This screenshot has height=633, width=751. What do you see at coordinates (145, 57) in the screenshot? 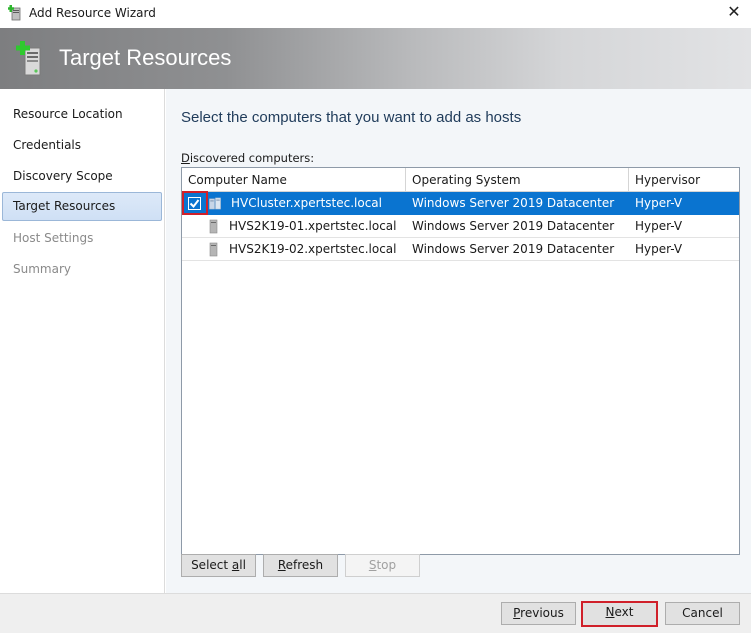
I see `page-title: Target Resources` at bounding box center [145, 57].